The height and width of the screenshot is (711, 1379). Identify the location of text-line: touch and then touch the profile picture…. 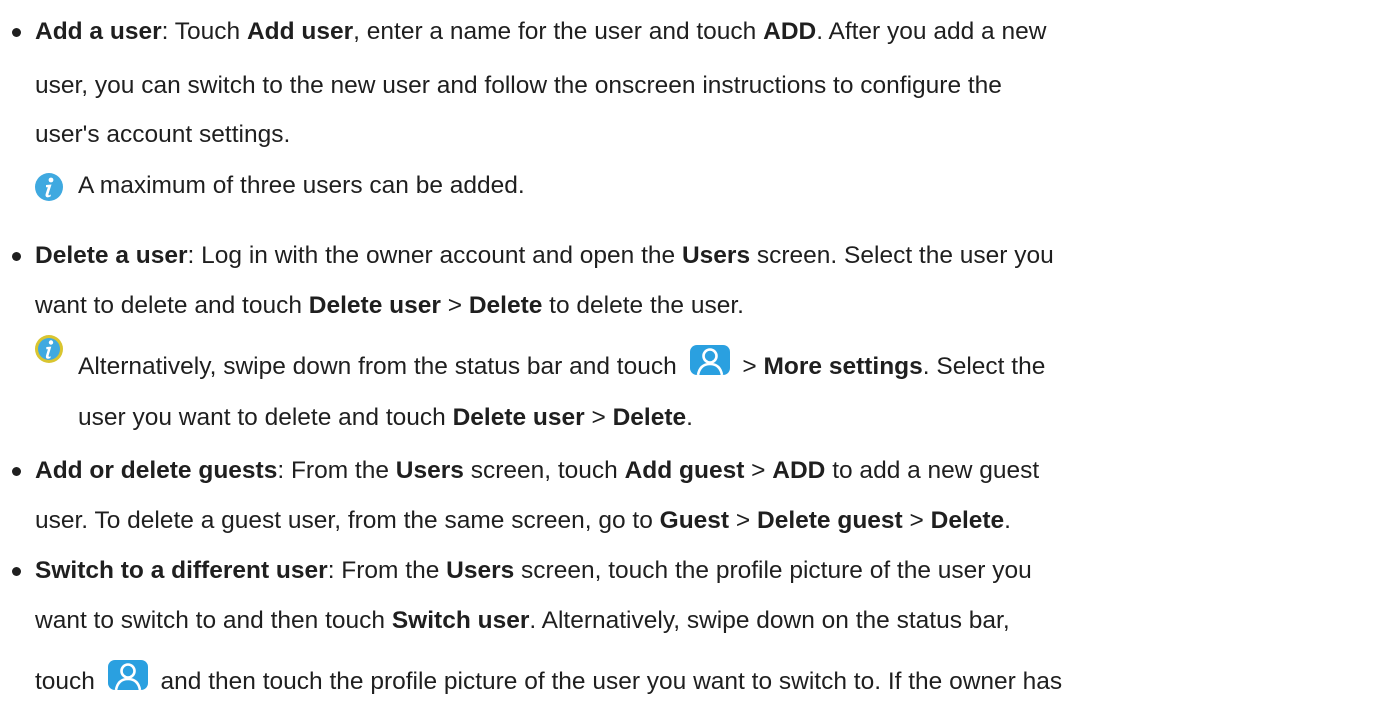
(548, 678).